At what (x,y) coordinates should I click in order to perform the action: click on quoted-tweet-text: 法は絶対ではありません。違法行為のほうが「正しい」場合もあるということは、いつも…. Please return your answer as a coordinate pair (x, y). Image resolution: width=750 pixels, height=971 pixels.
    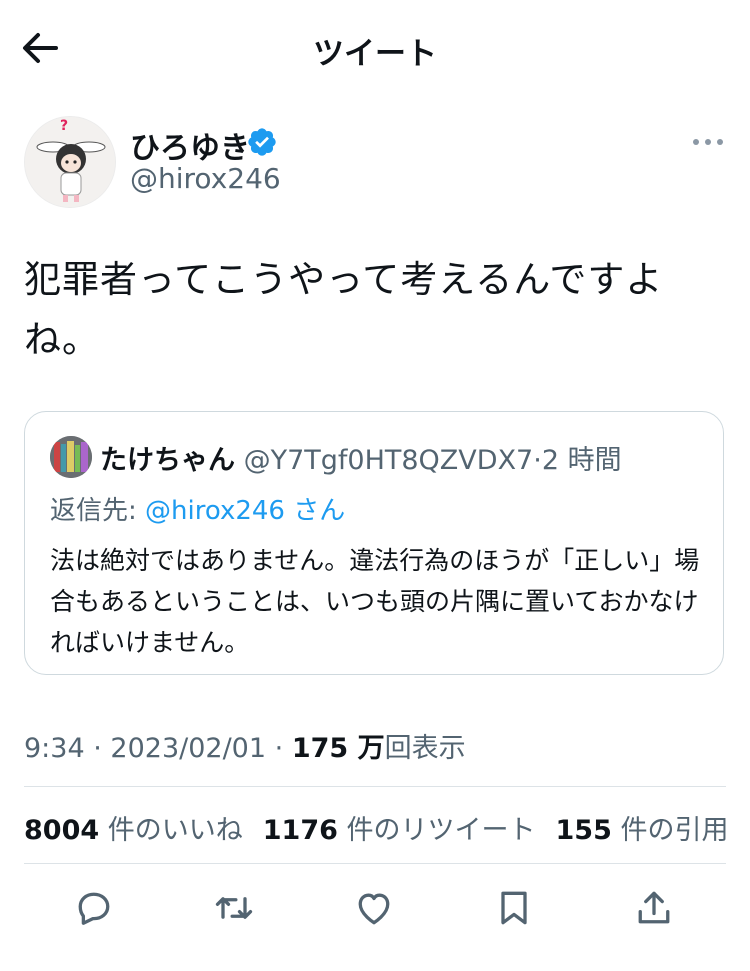
    Looking at the image, I should click on (375, 601).